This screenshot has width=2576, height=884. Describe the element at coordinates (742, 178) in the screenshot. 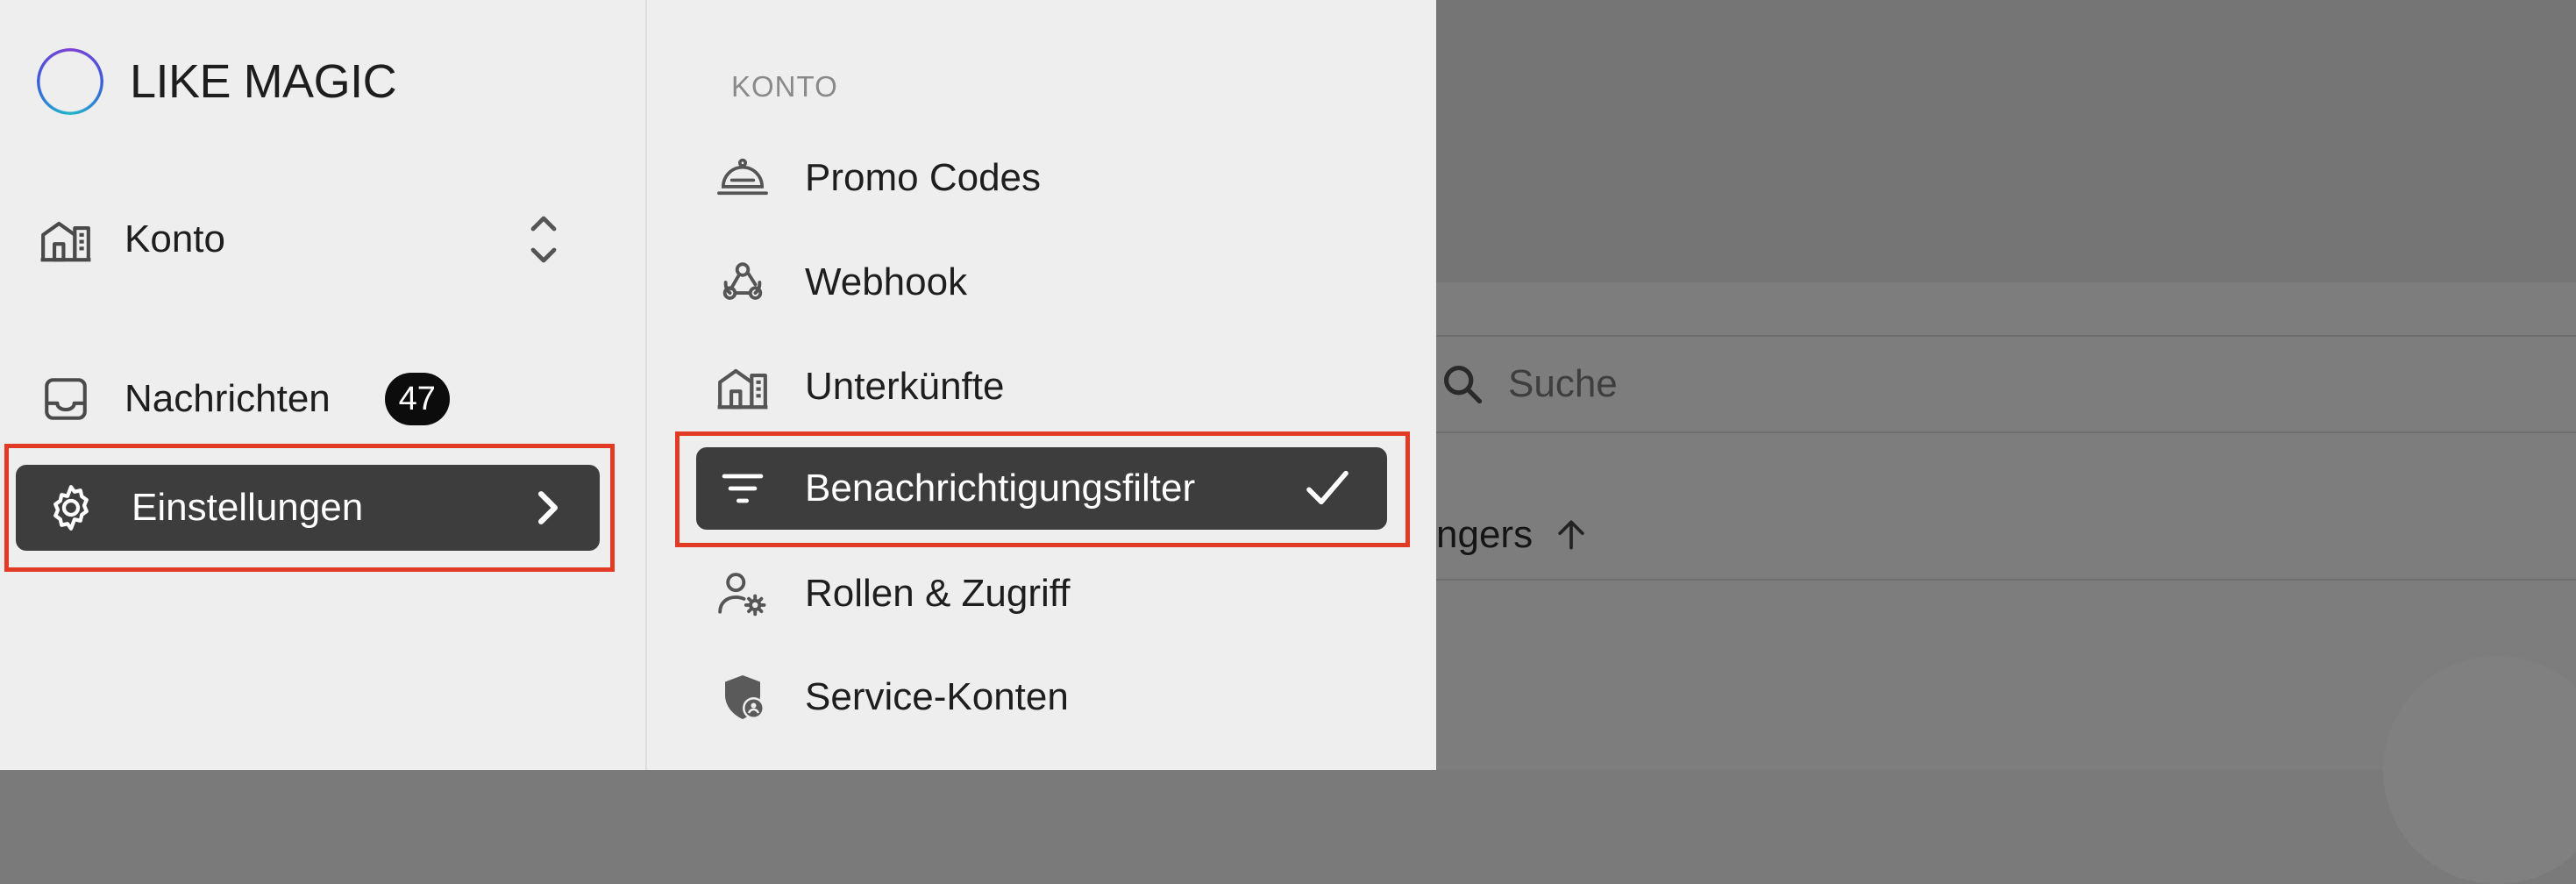

I see `bell-icon` at that location.